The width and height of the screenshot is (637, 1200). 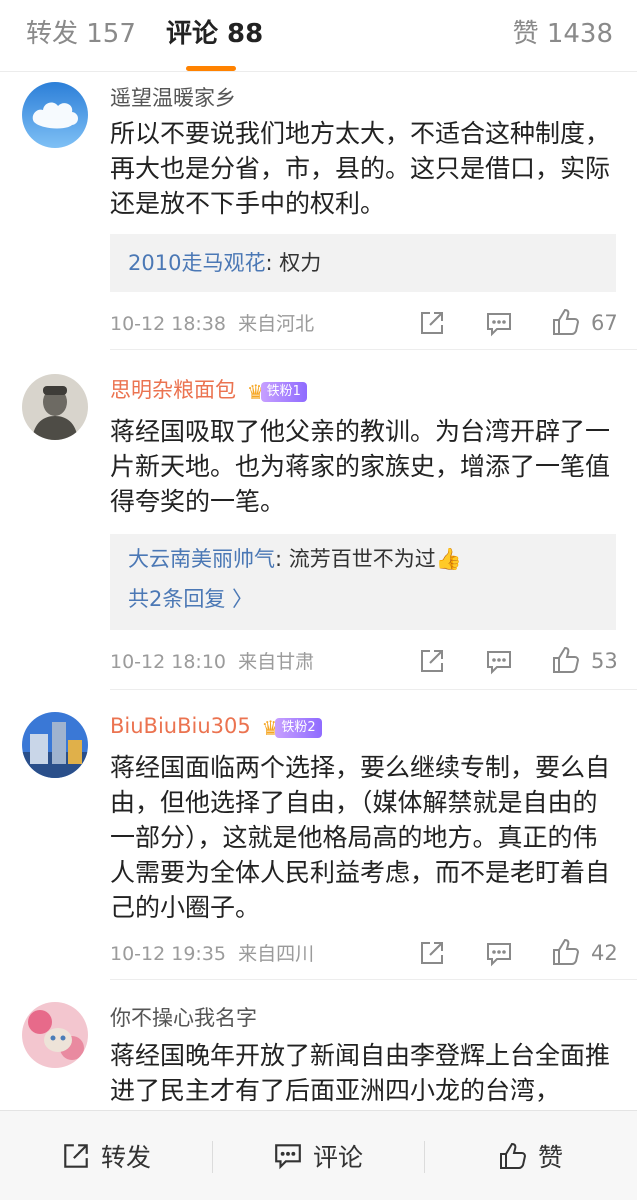 What do you see at coordinates (81, 34) in the screenshot?
I see `tab-repost: 转发 157` at bounding box center [81, 34].